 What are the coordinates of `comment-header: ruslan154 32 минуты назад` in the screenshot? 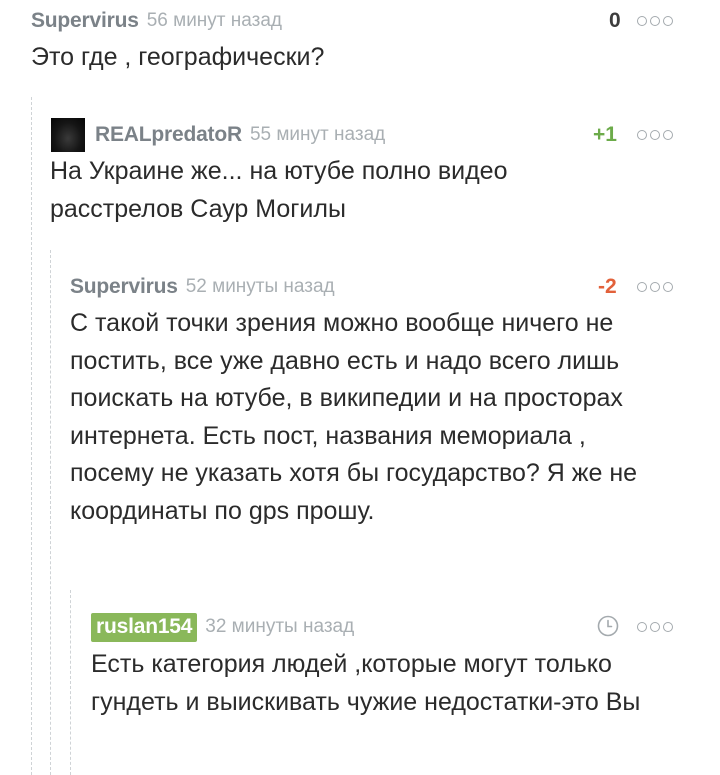 It's located at (222, 627).